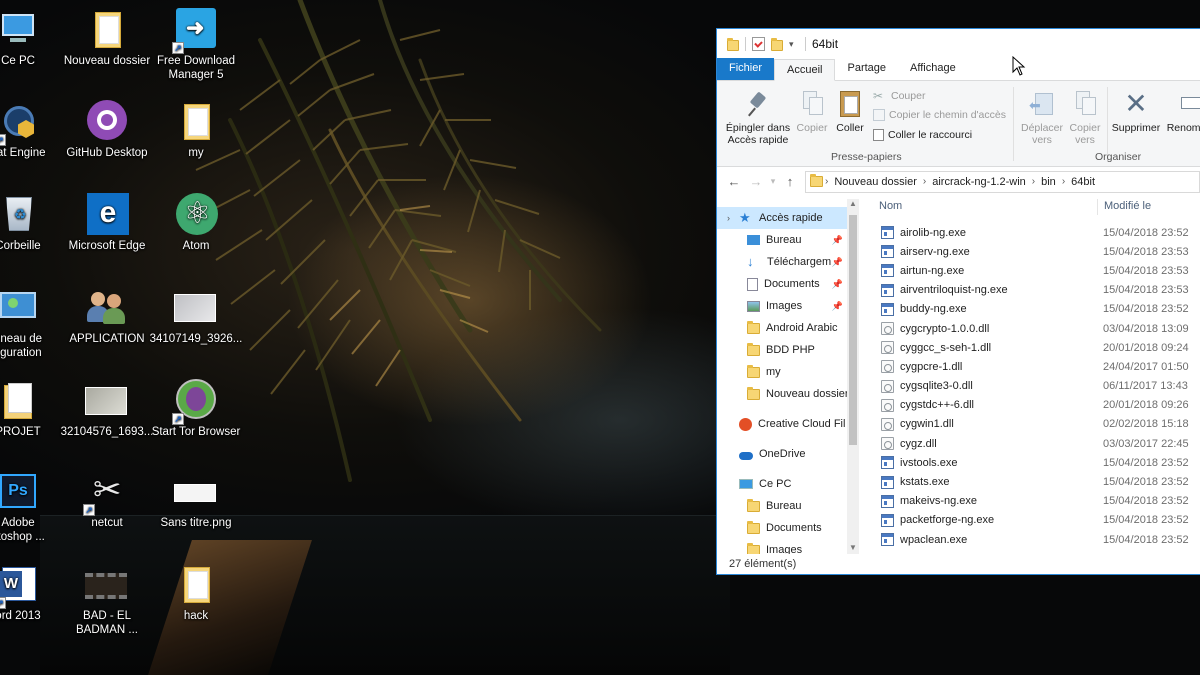 This screenshot has width=1200, height=675. Describe the element at coordinates (196, 143) in the screenshot. I see `desktop-icon-my: my` at that location.